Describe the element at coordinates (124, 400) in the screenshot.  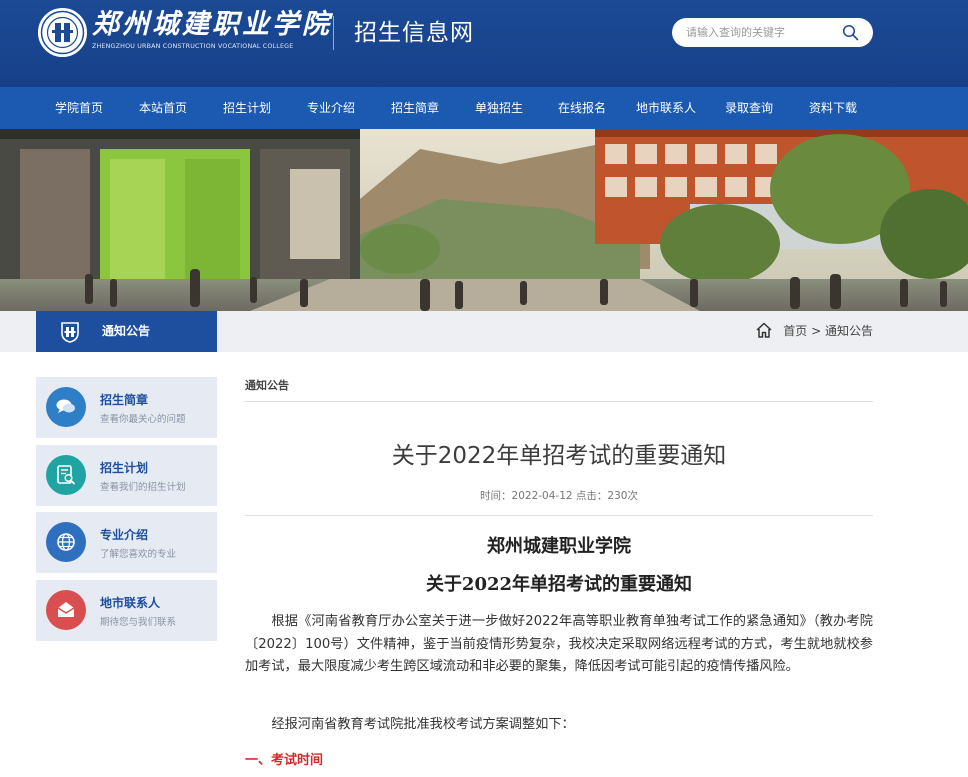
I see `sidebar-item-title: 招生简章` at that location.